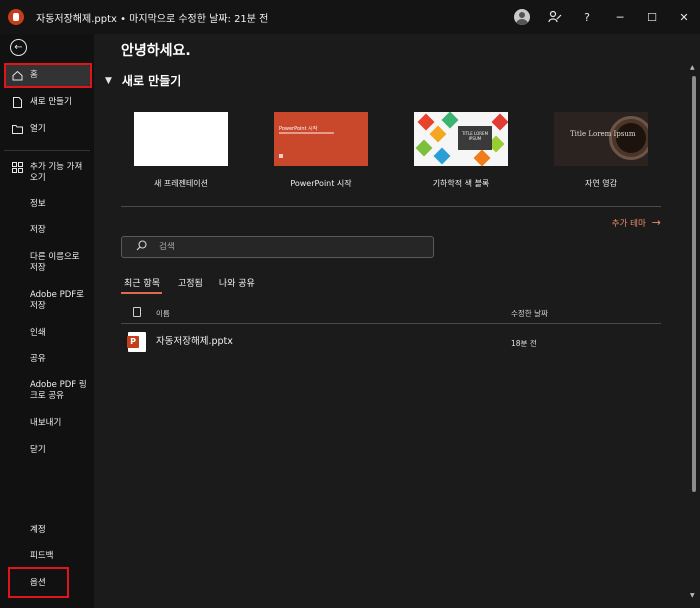 The width and height of the screenshot is (700, 608). Describe the element at coordinates (48, 75) in the screenshot. I see `home-highlight-box` at that location.